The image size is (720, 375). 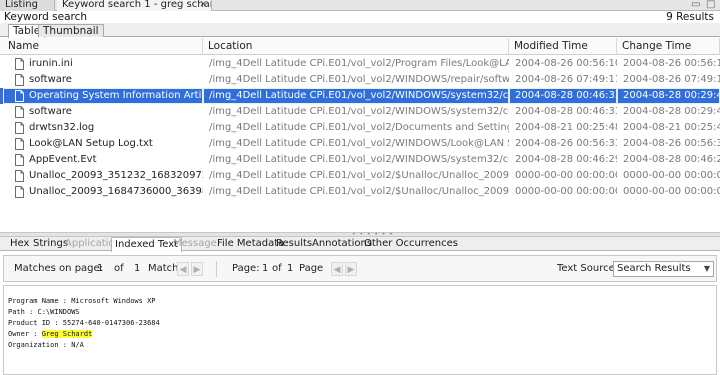 What do you see at coordinates (356, 46) in the screenshot?
I see `column-header-location: Location` at bounding box center [356, 46].